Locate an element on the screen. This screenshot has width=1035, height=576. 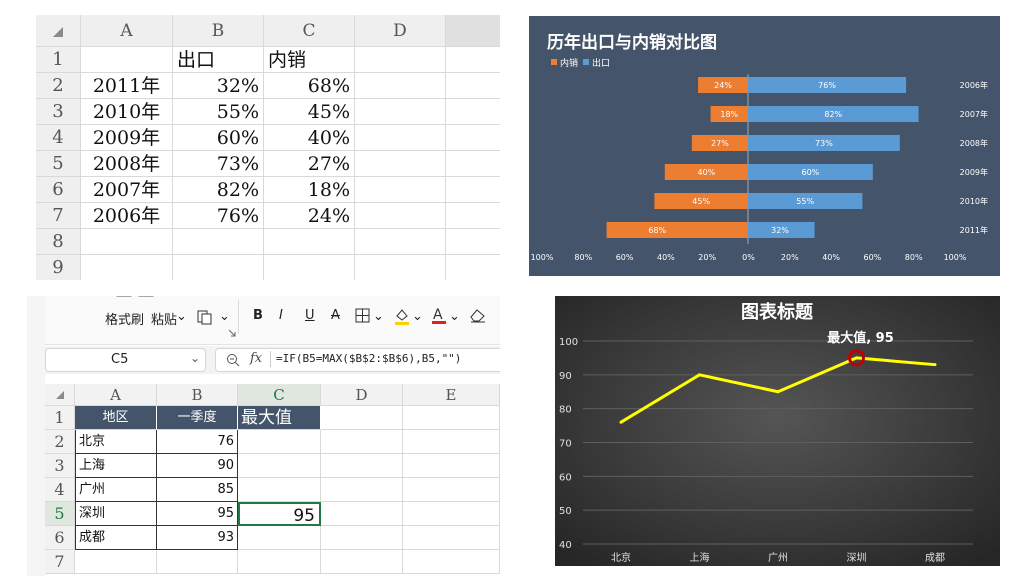
cell-C4: 40% is located at coordinates (309, 138).